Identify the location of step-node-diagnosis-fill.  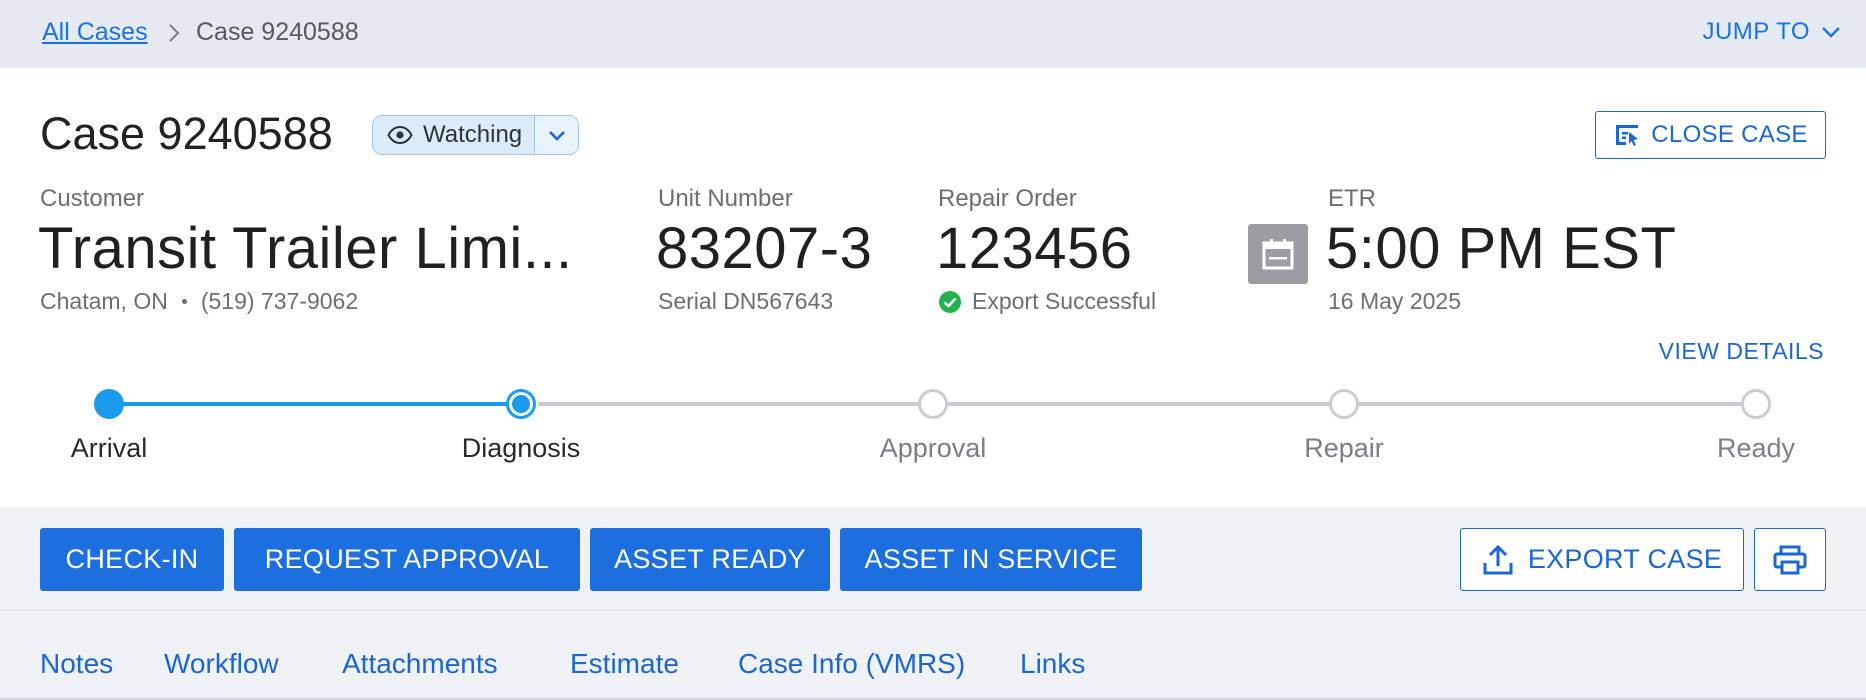
(521, 404).